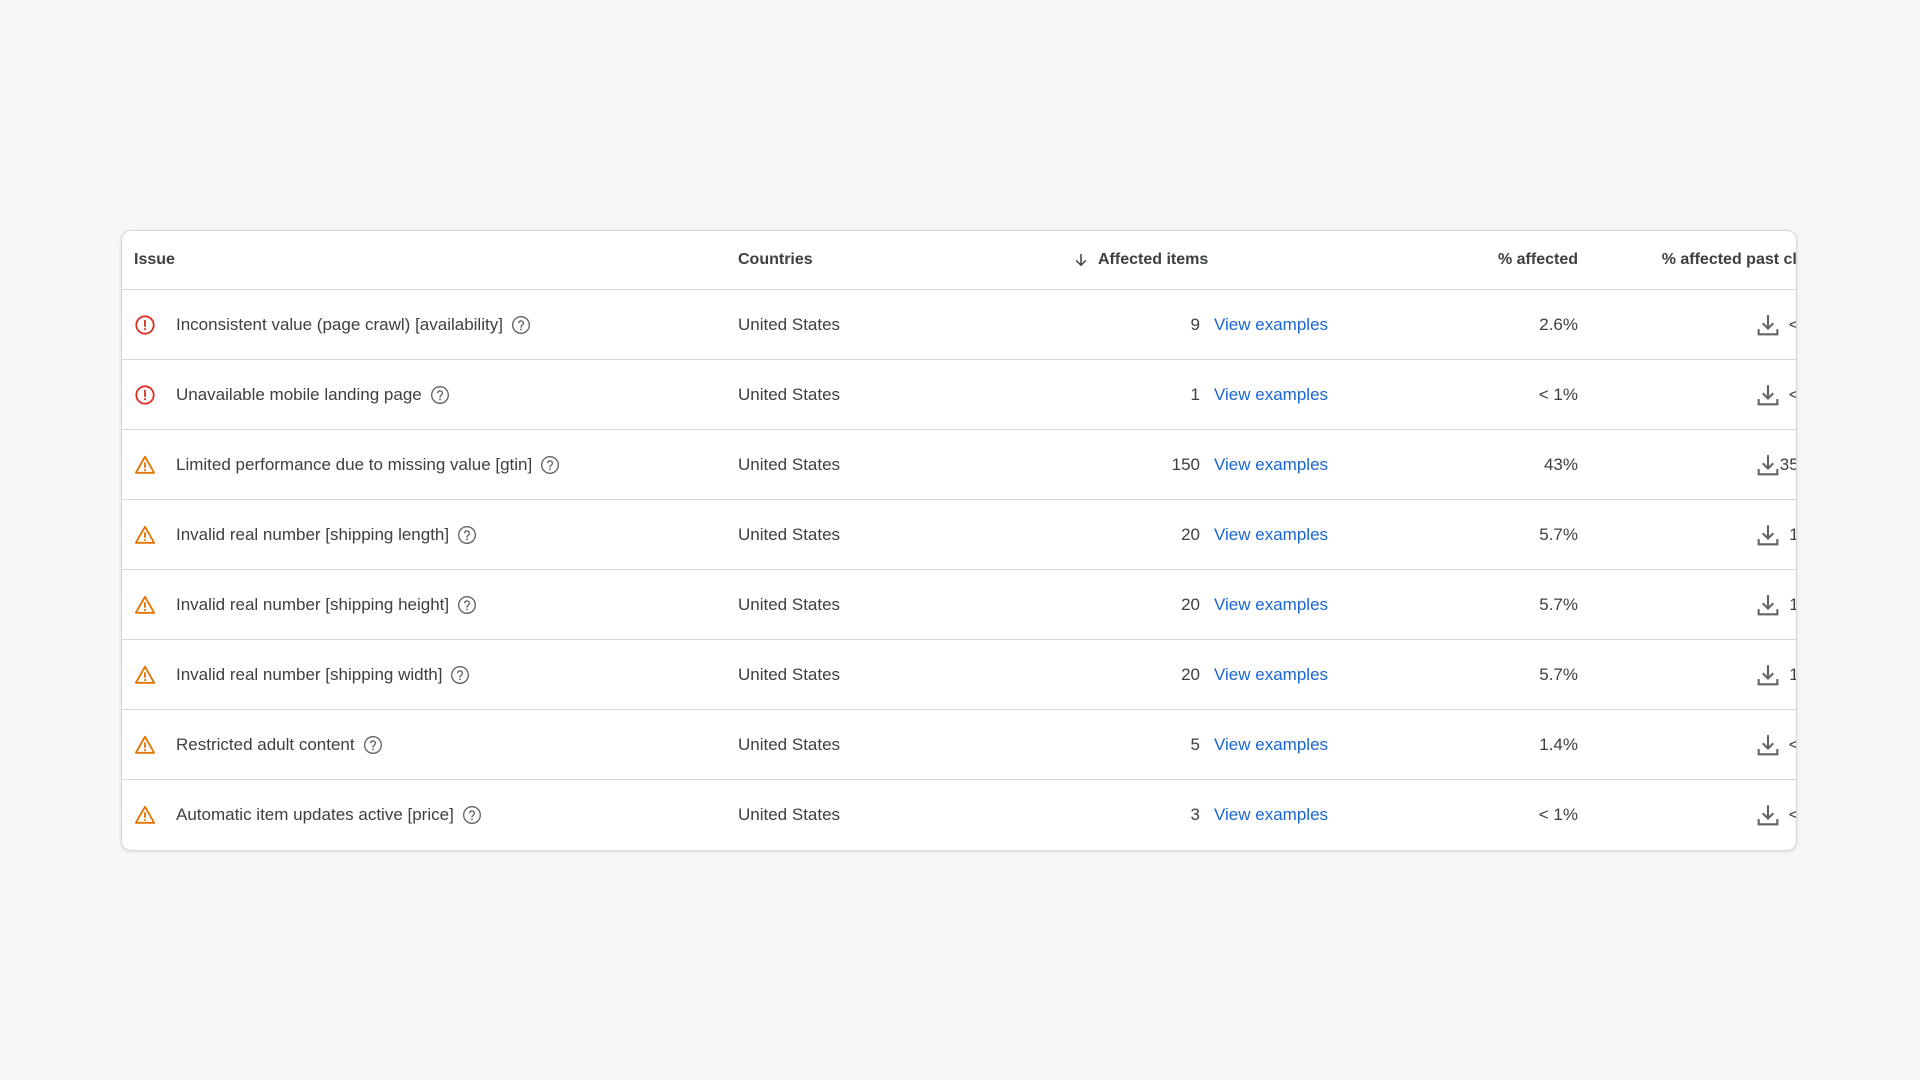 The image size is (1920, 1080). Describe the element at coordinates (1185, 464) in the screenshot. I see `affected-items-count: 150` at that location.